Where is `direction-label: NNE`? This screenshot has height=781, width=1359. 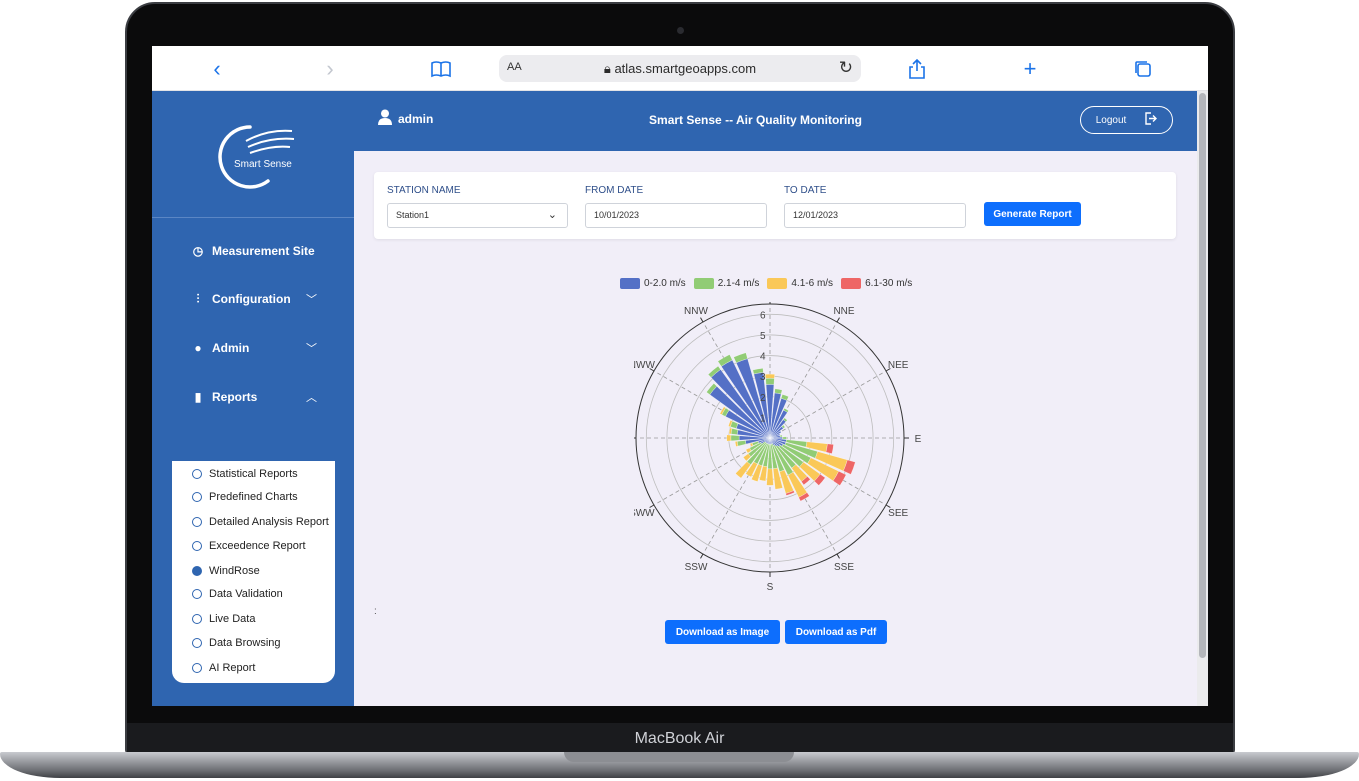 direction-label: NNE is located at coordinates (843, 311).